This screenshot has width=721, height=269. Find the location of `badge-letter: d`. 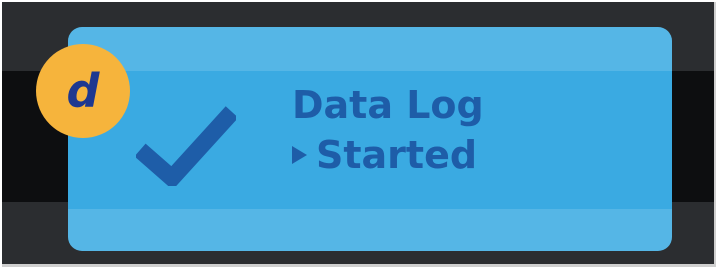

badge-letter: d is located at coordinates (83, 91).